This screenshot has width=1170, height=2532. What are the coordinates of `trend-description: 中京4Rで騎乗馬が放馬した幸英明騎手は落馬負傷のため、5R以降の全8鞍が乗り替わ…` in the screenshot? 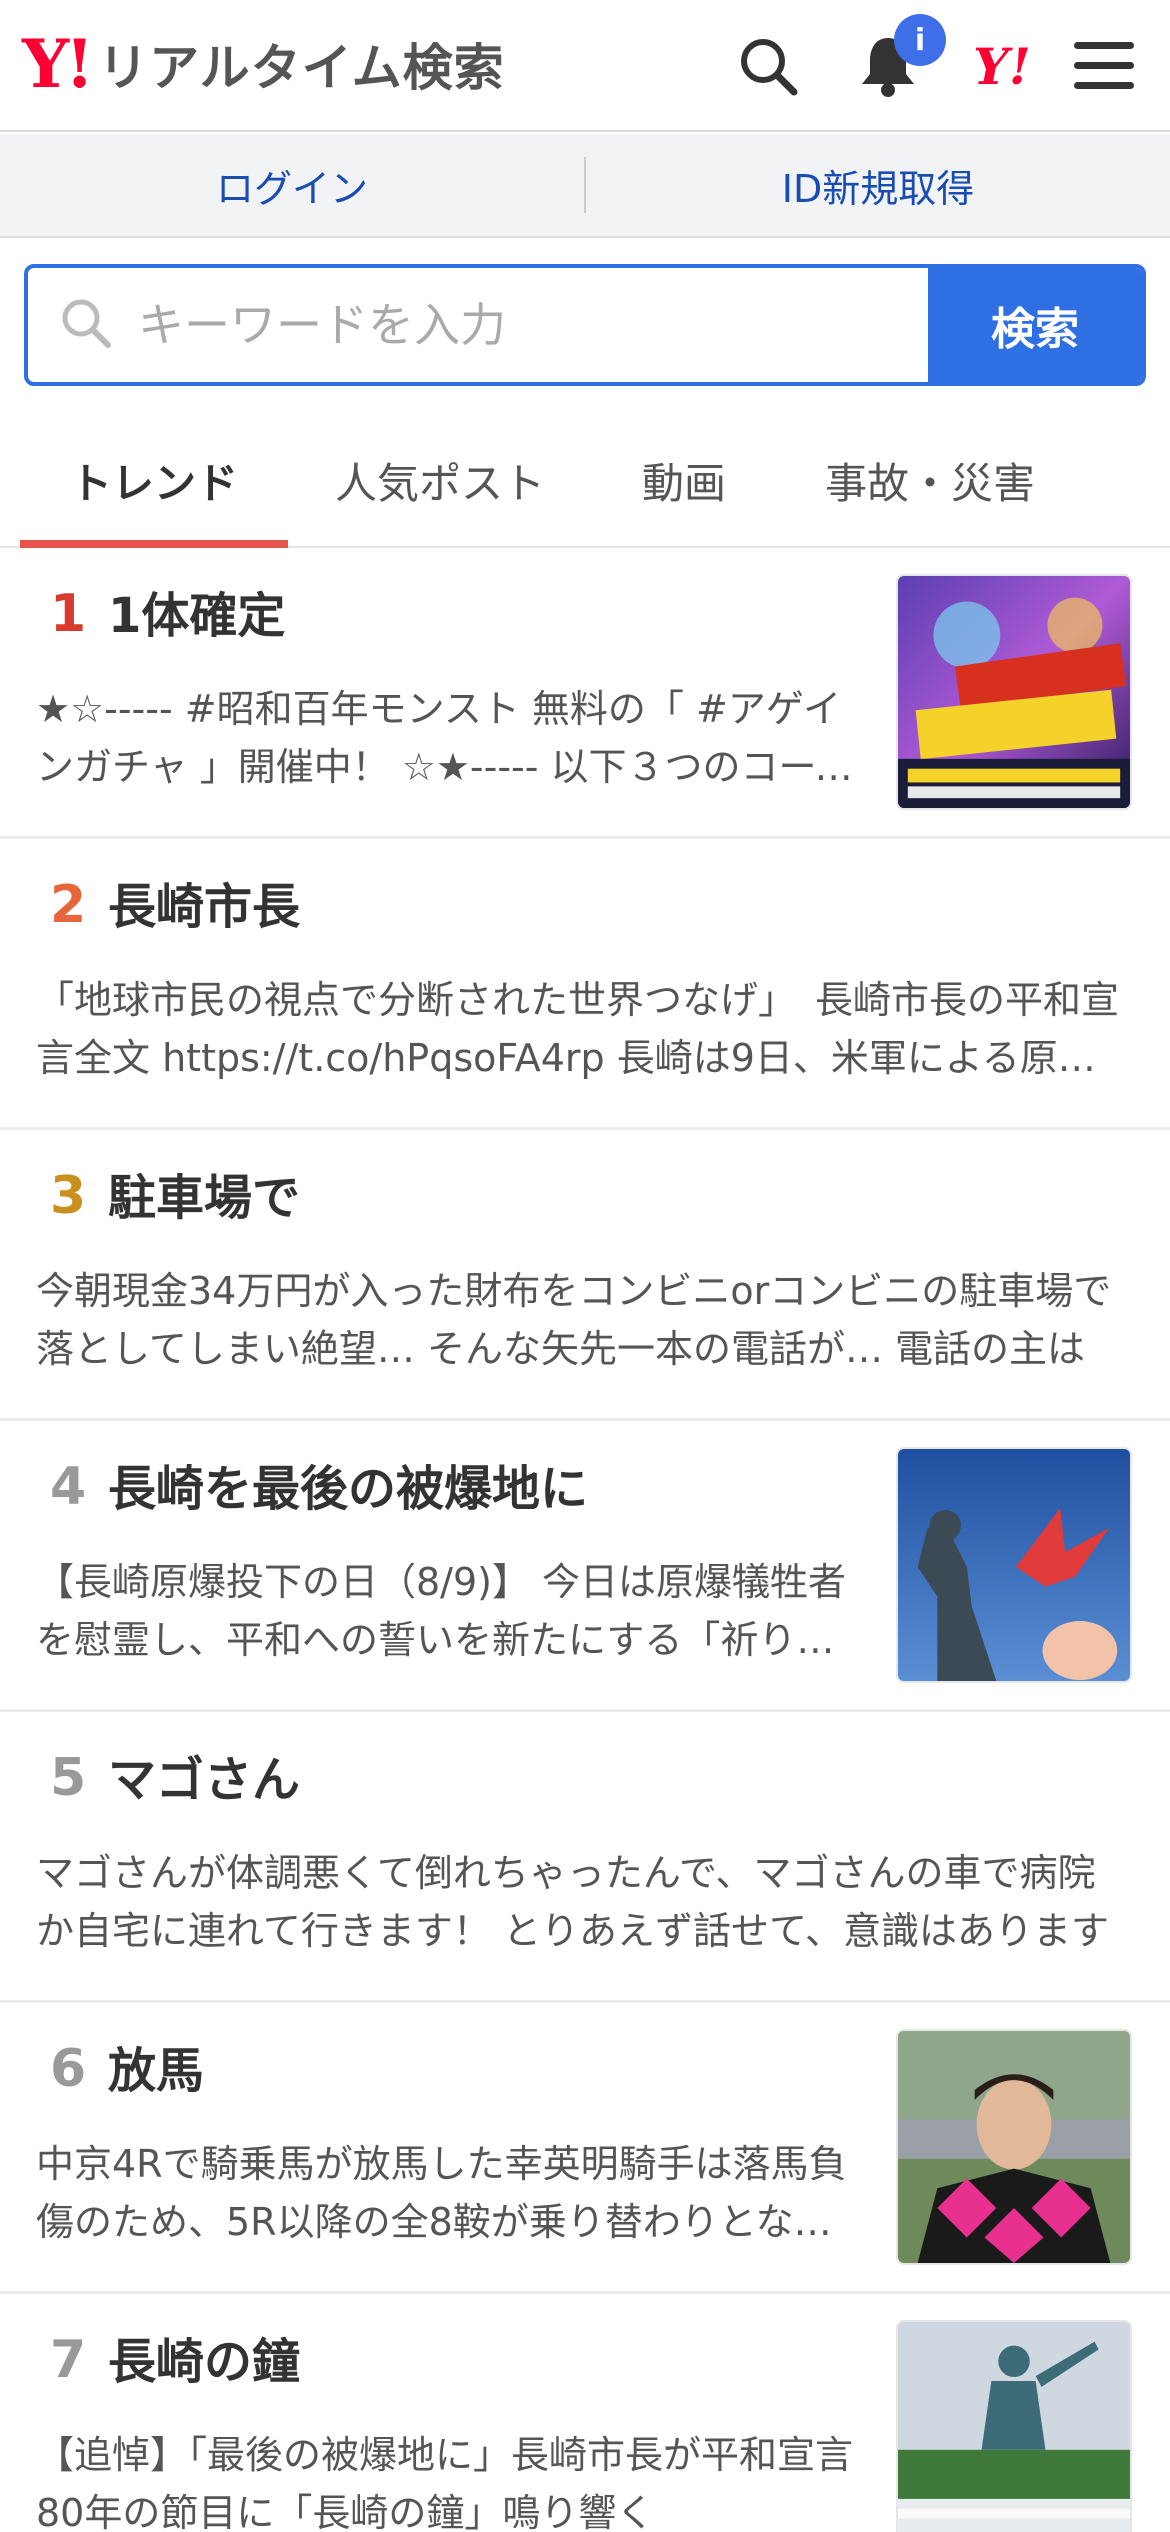 It's located at (441, 2193).